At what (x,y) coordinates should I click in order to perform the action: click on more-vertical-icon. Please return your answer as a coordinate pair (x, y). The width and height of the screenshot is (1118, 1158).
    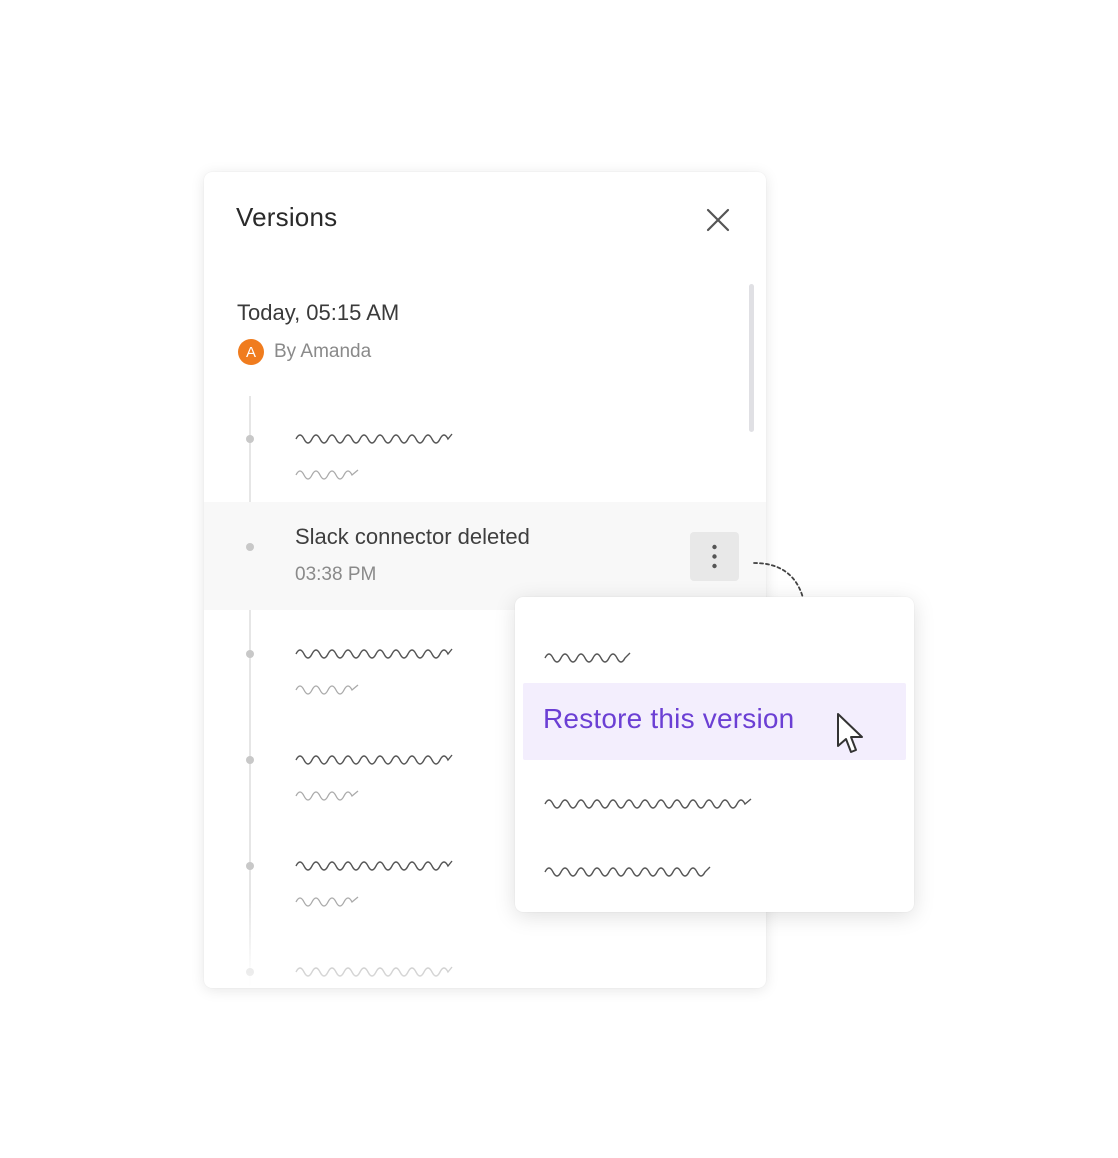
    Looking at the image, I should click on (714, 556).